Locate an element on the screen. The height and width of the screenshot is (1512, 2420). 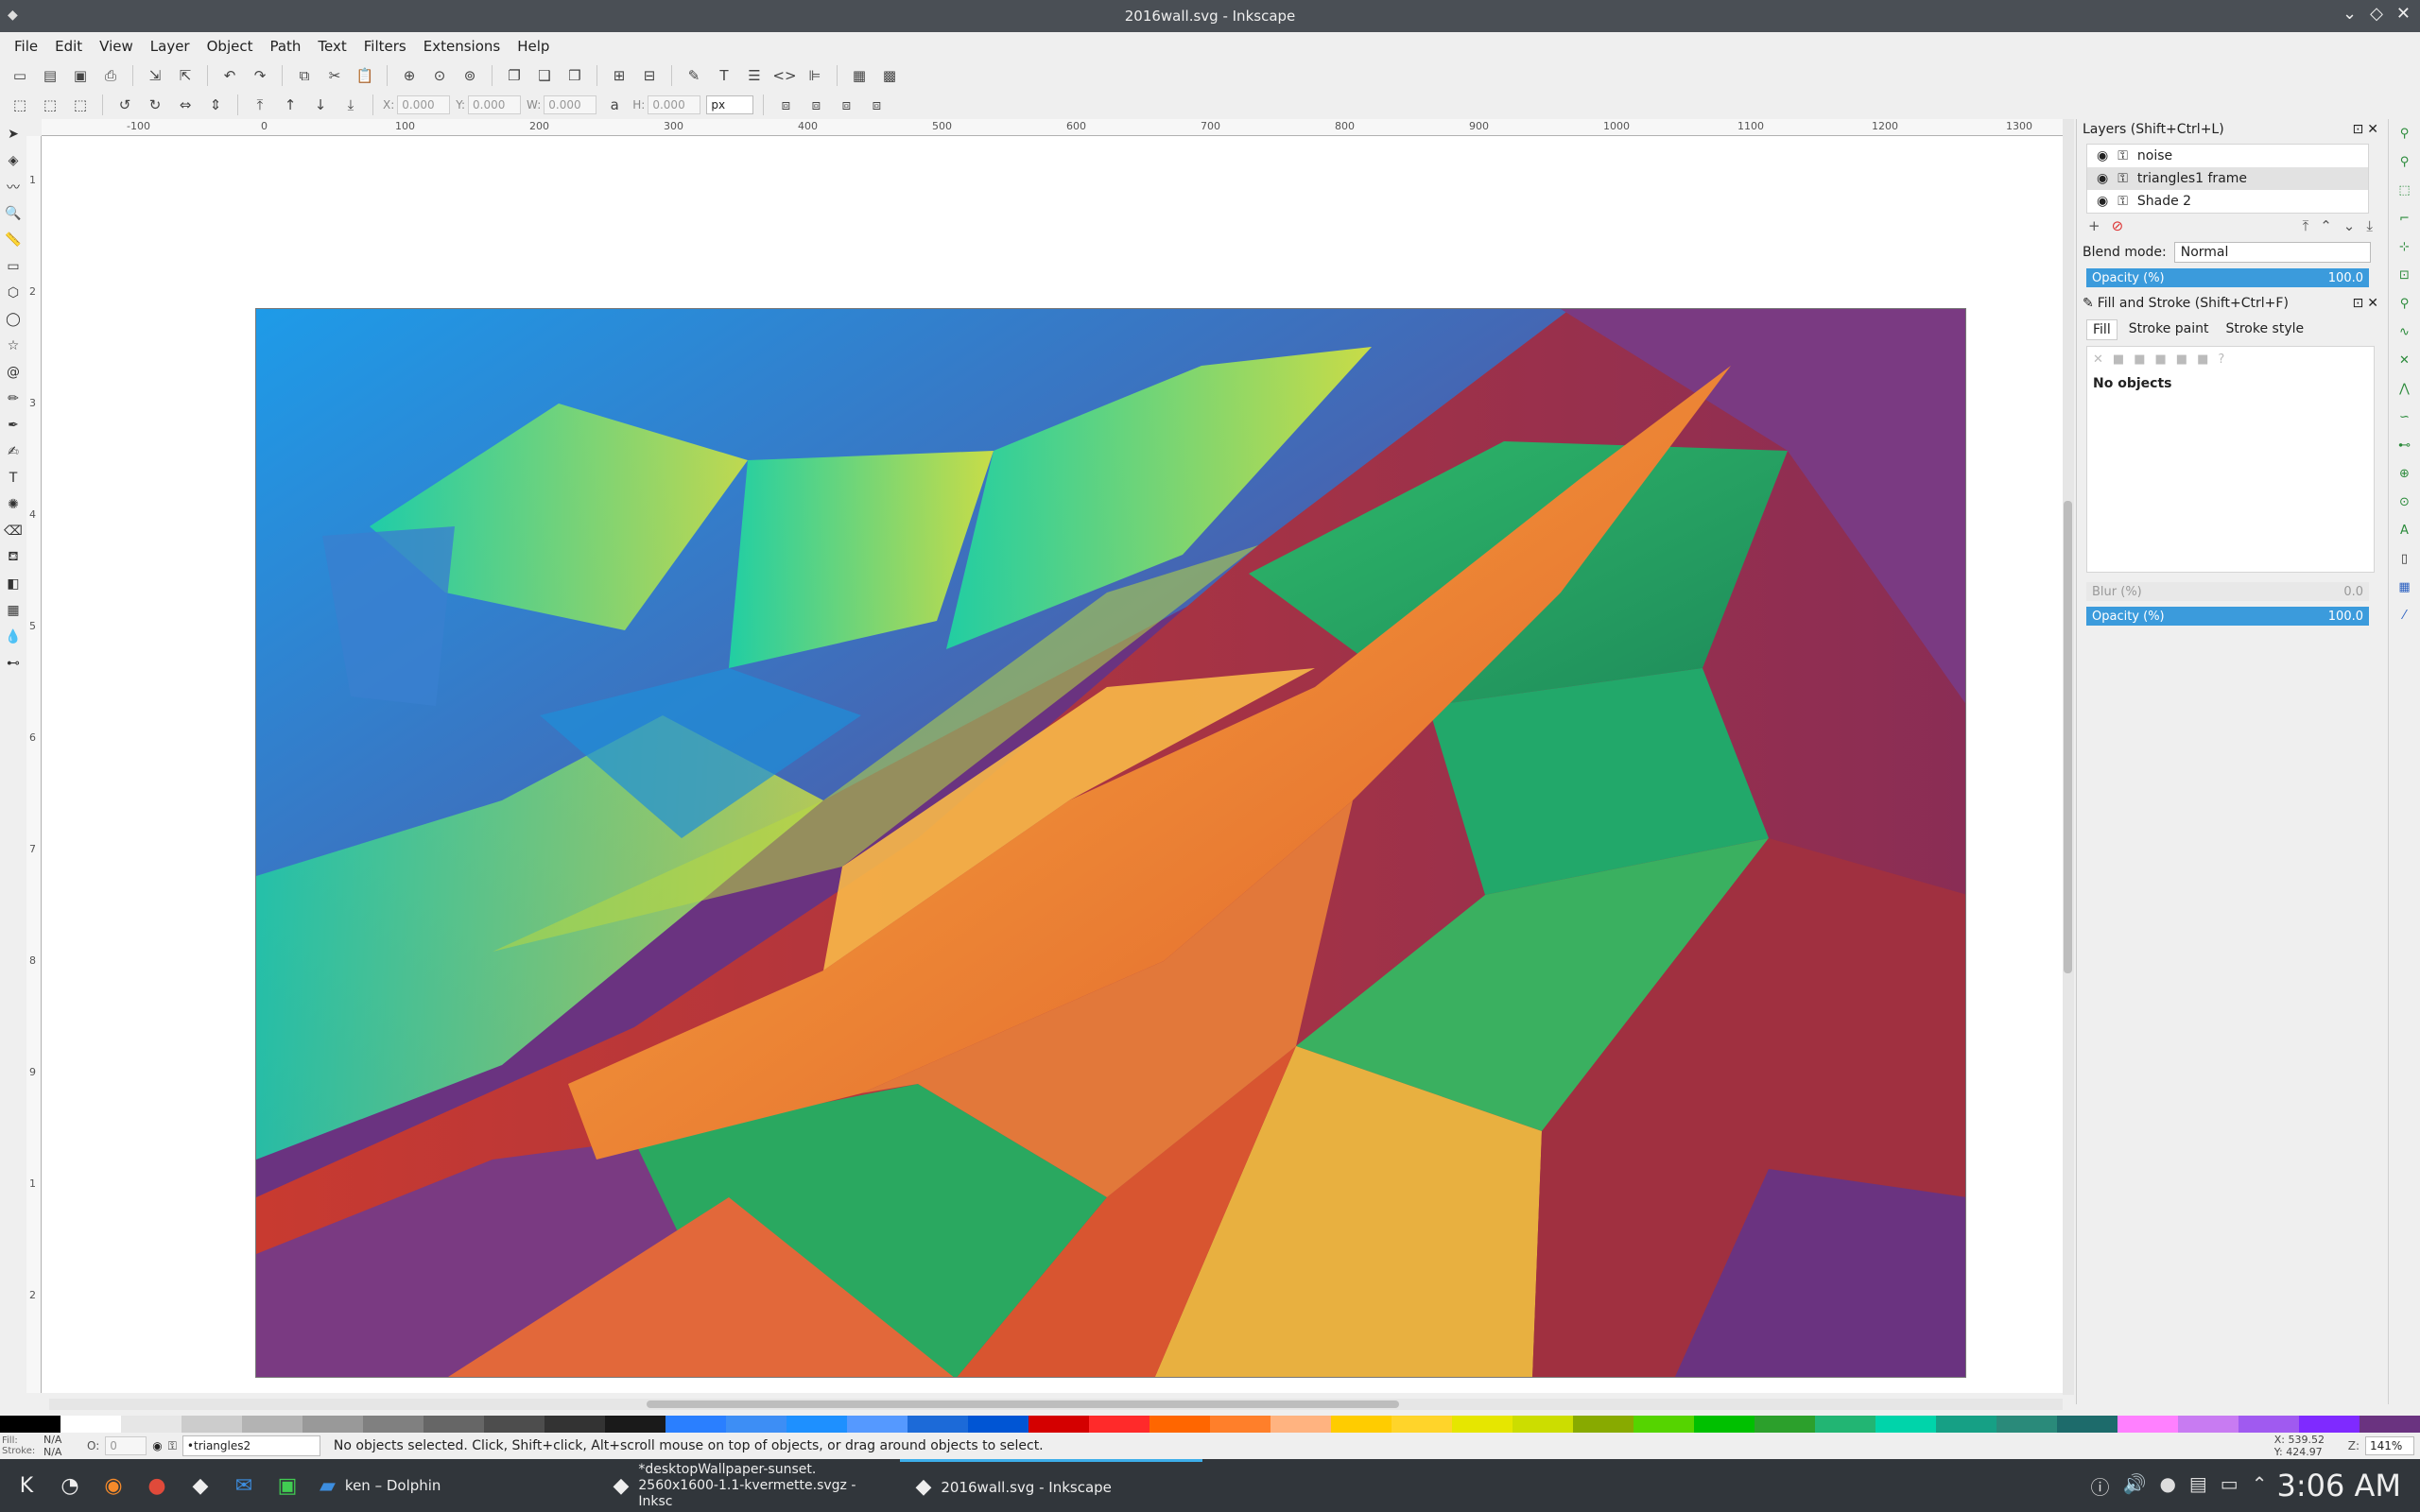
menu-help: Help is located at coordinates (533, 46).